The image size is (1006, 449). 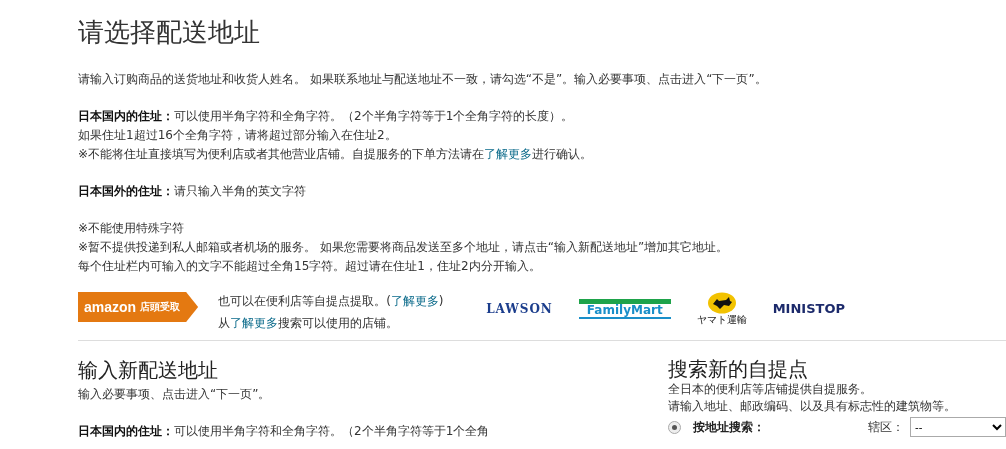 I want to click on note-text: ※暂不提供投递到私人邮箱或者机场的服务。 如果您需要将商品发送至多个地址，请点击“输入新配送地址”增加其它地址。, so click(x=404, y=247).